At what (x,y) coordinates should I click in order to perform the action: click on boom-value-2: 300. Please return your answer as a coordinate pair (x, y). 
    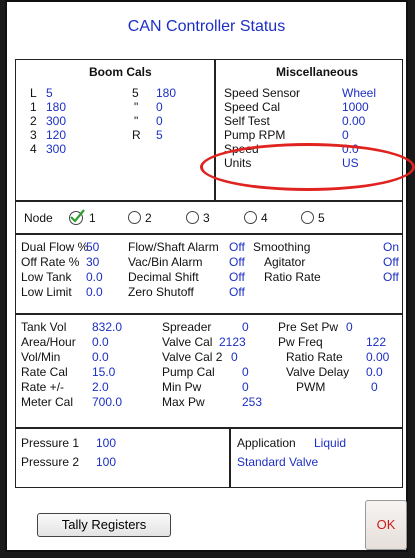
    Looking at the image, I should click on (56, 121).